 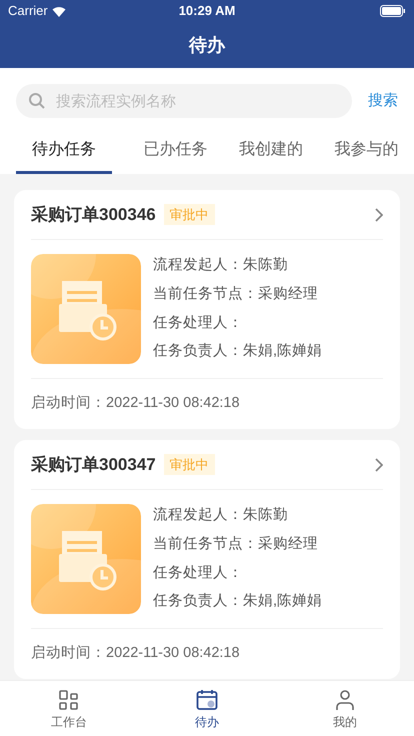 I want to click on tab-bar-item: 待办, so click(x=207, y=708).